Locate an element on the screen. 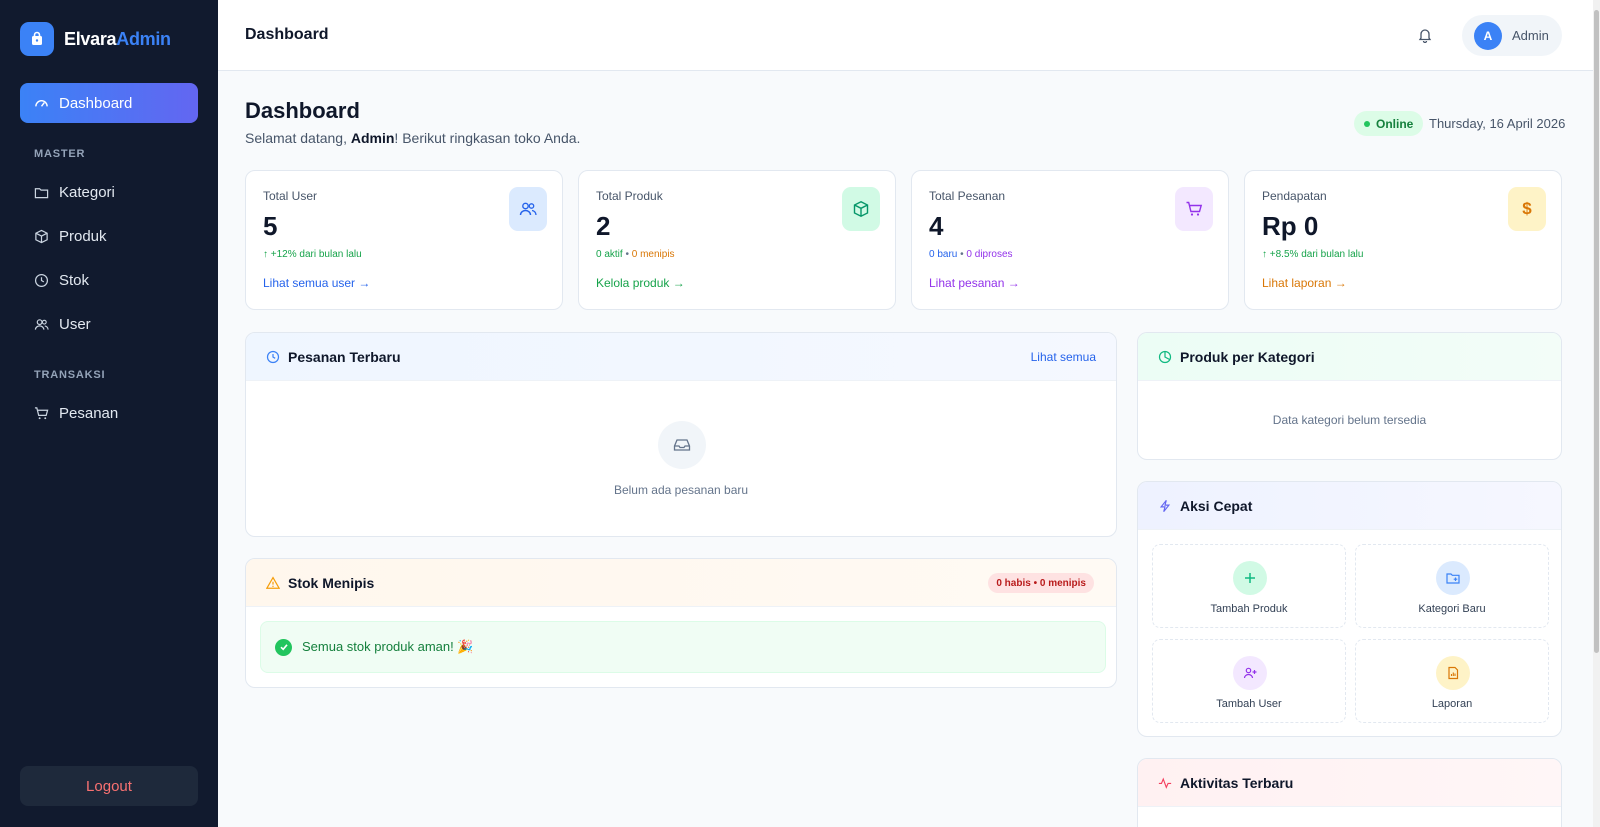  sidebar-item-produk: Produk is located at coordinates (109, 236).